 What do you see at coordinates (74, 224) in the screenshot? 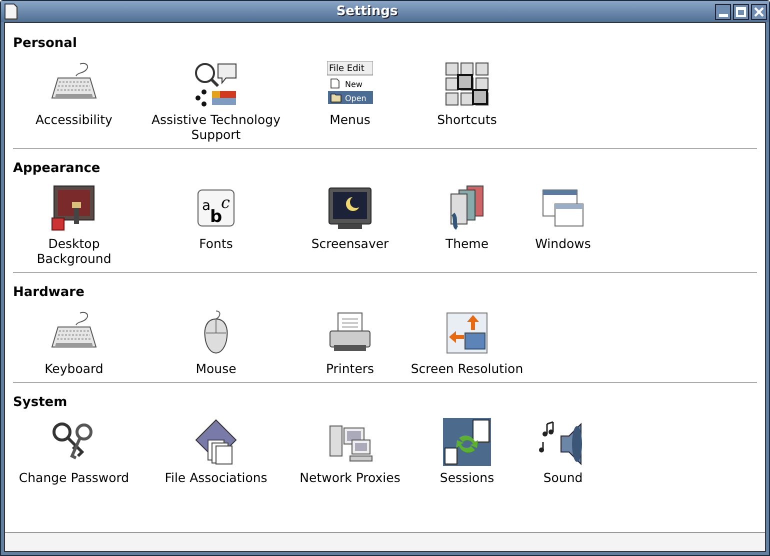
I see `launcher-button: Desktop Background` at bounding box center [74, 224].